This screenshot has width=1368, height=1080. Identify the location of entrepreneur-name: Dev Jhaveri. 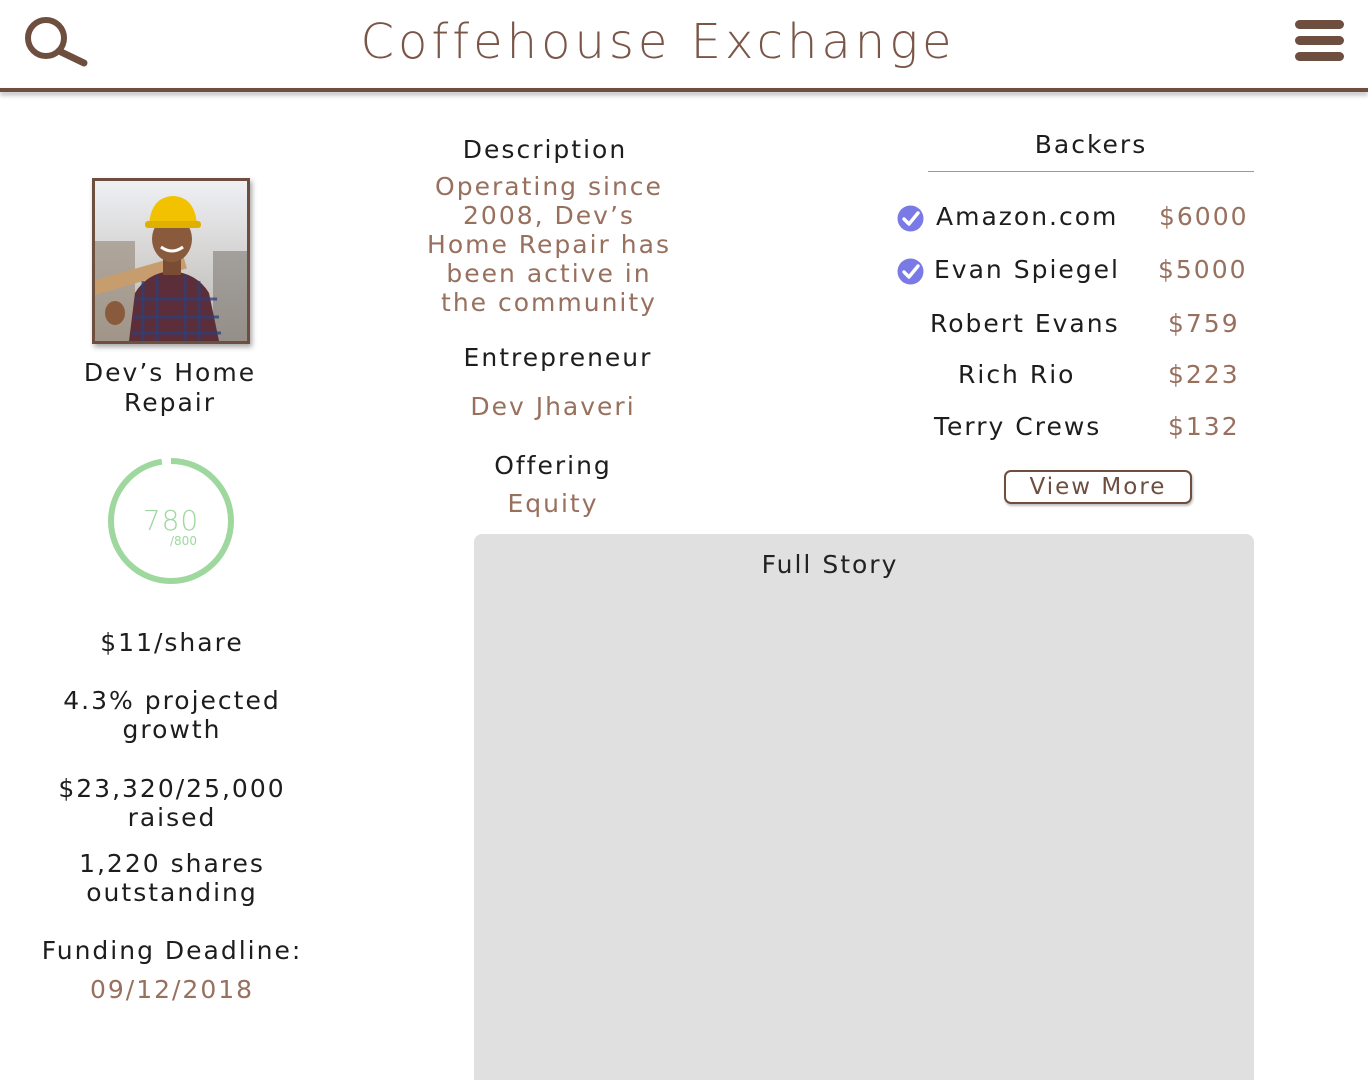
(553, 406).